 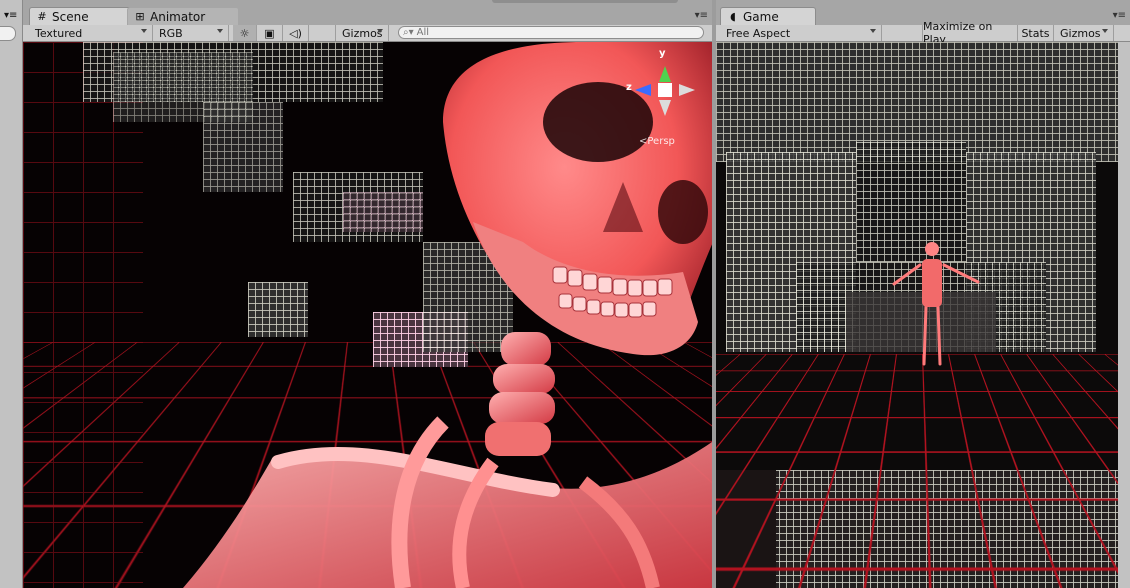 I want to click on scene-hash-icon: #, so click(x=42, y=16).